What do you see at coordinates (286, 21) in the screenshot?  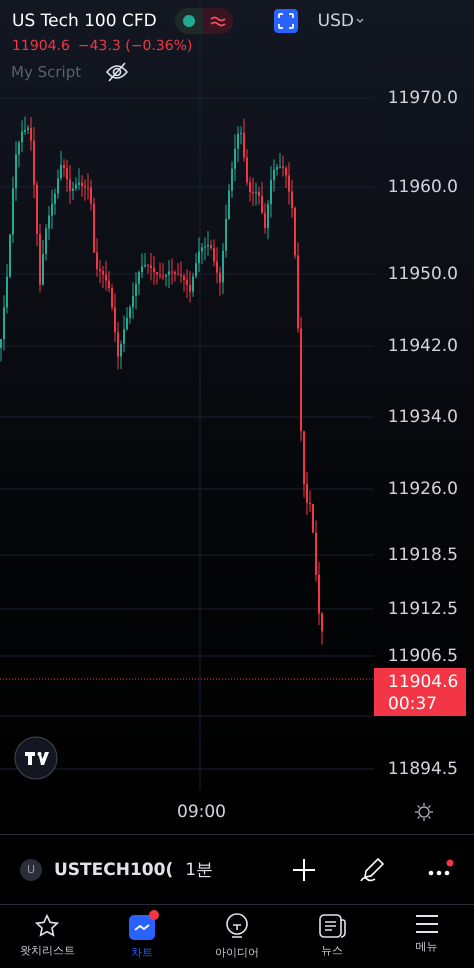 I see `fullscreen-button` at bounding box center [286, 21].